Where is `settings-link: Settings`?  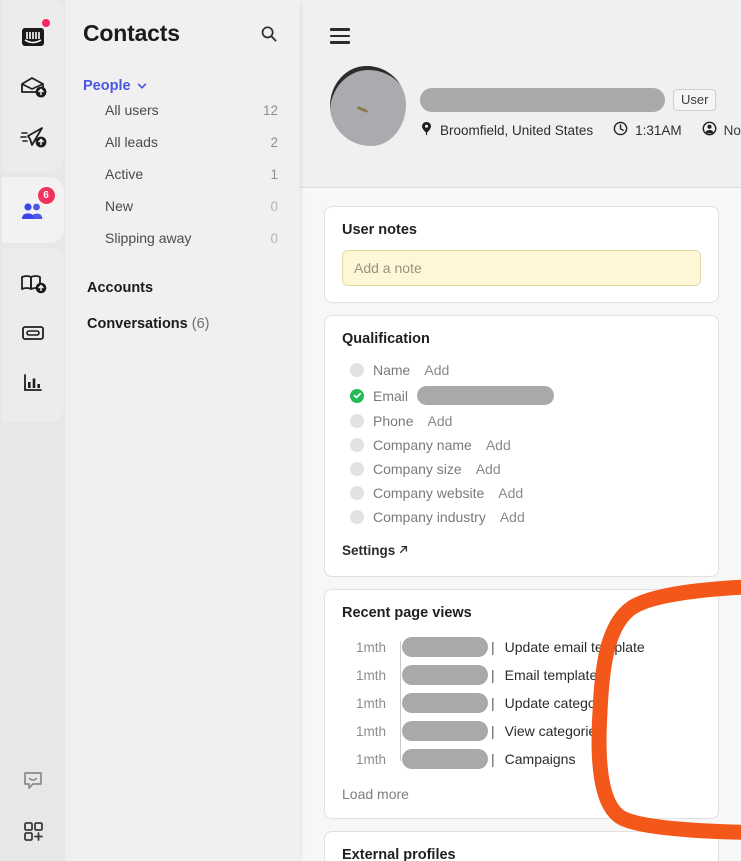
settings-link: Settings is located at coordinates (375, 550).